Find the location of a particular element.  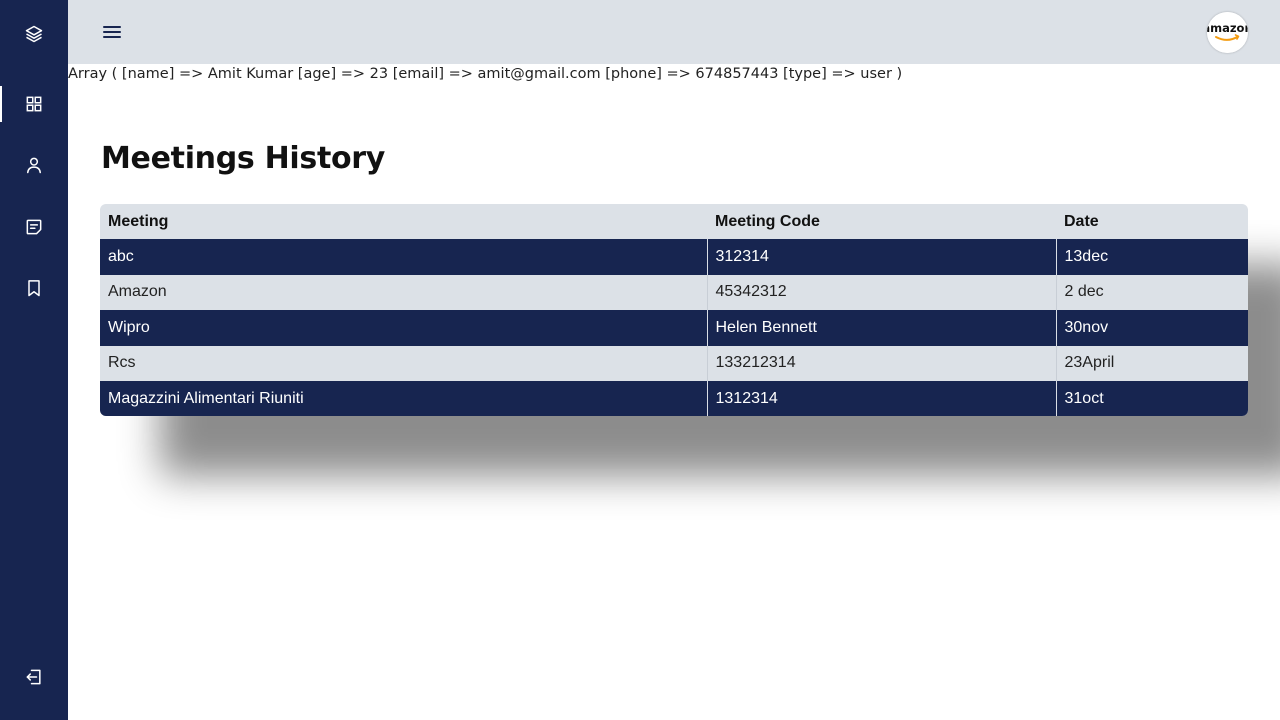

meeting-code-cell: 133212314 is located at coordinates (882, 363).